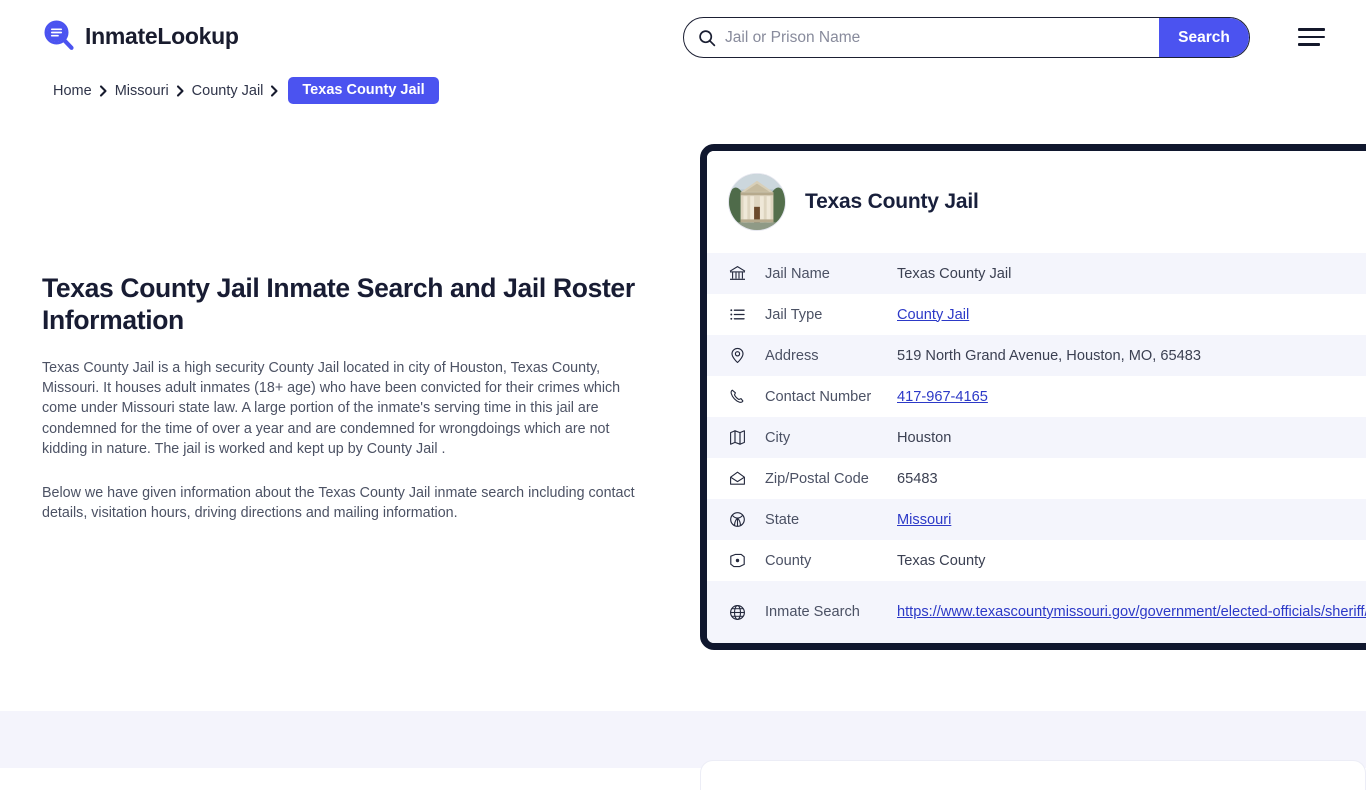 The image size is (1366, 790). Describe the element at coordinates (892, 201) in the screenshot. I see `card-title: Texas County Jail` at that location.